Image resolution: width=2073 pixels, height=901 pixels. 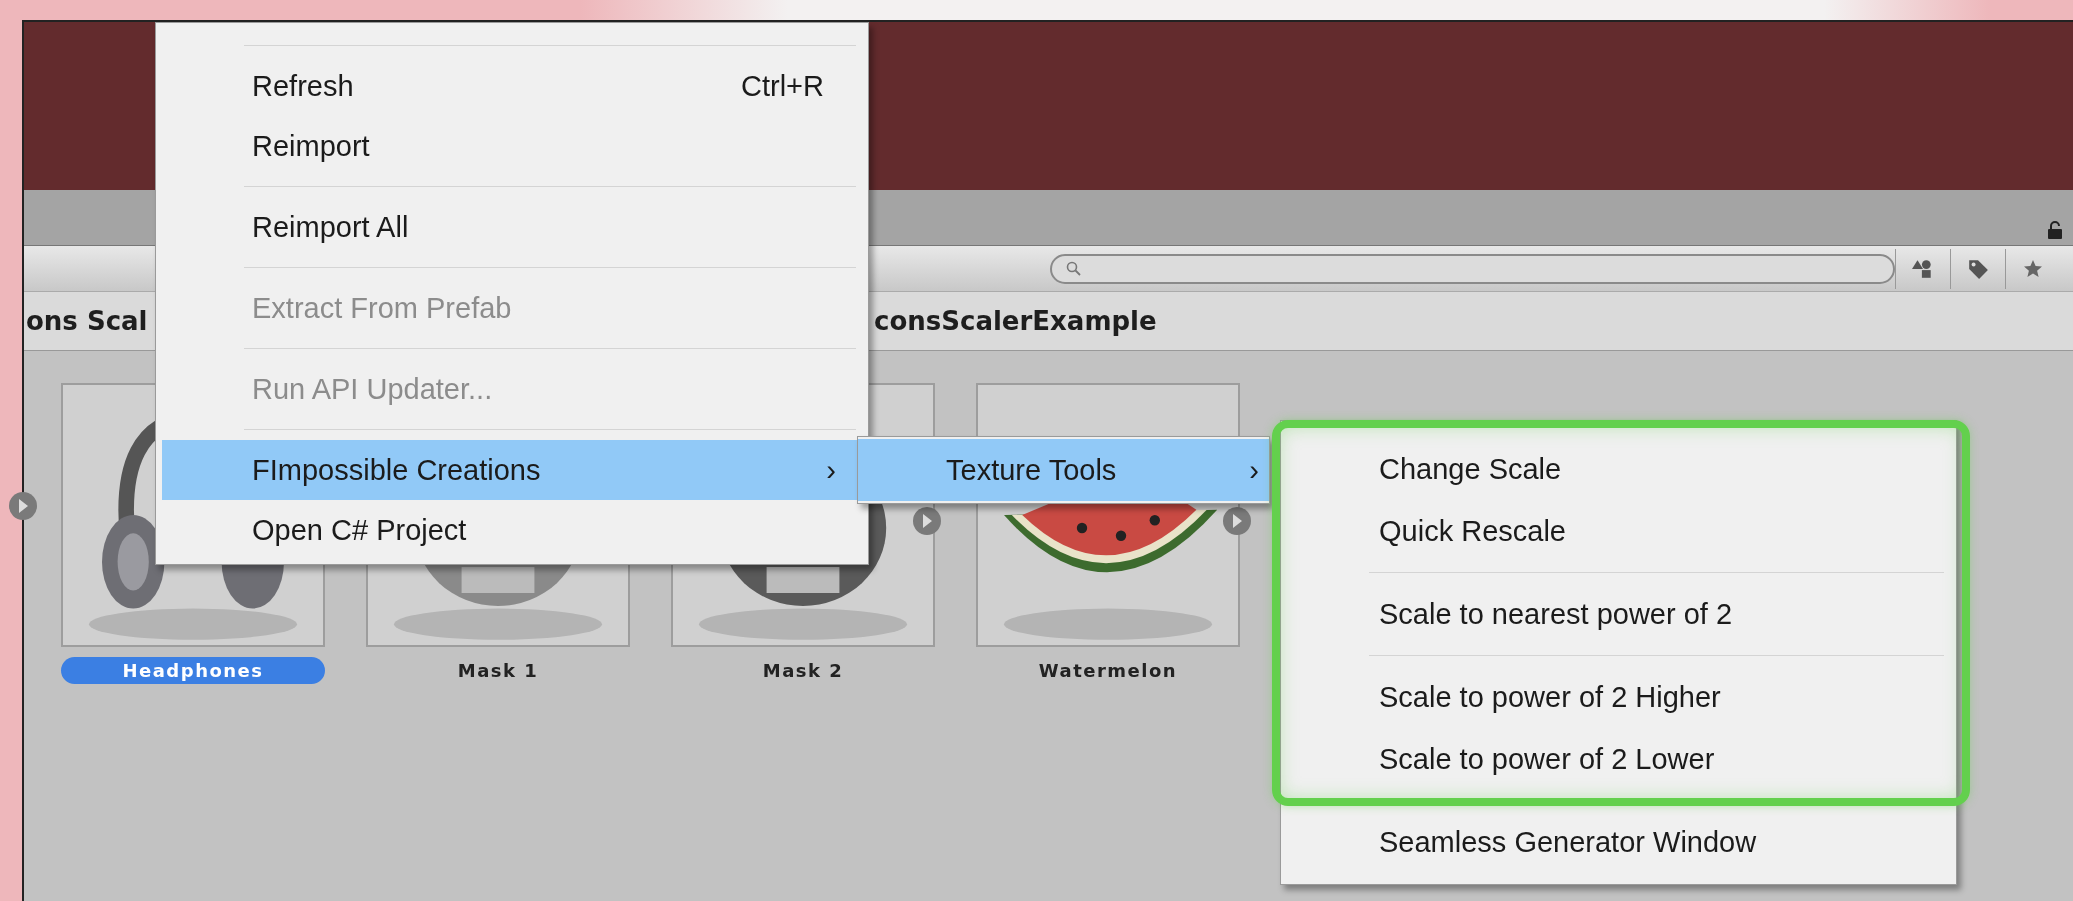 I want to click on asset-label: Mask 1, so click(x=498, y=671).